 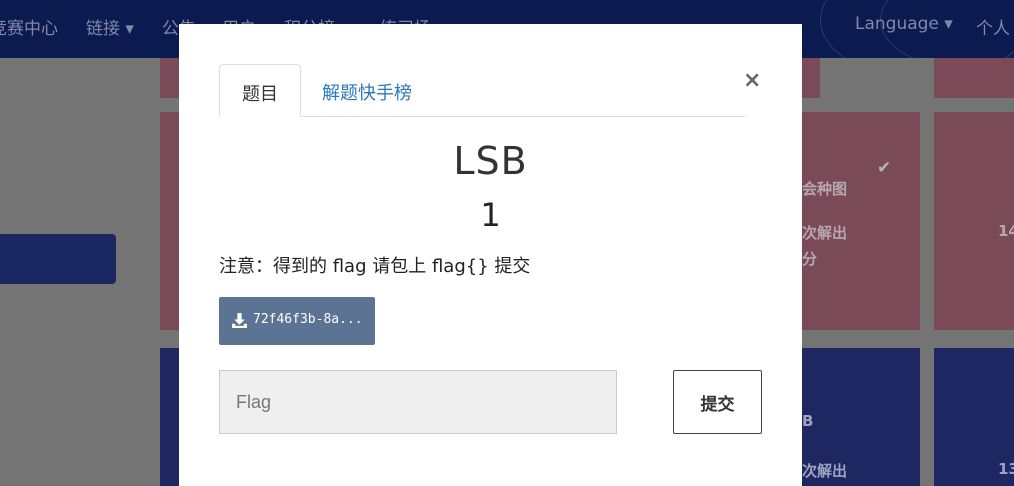 I want to click on modal-tabs: 题目 解题快手榜, so click(x=482, y=90).